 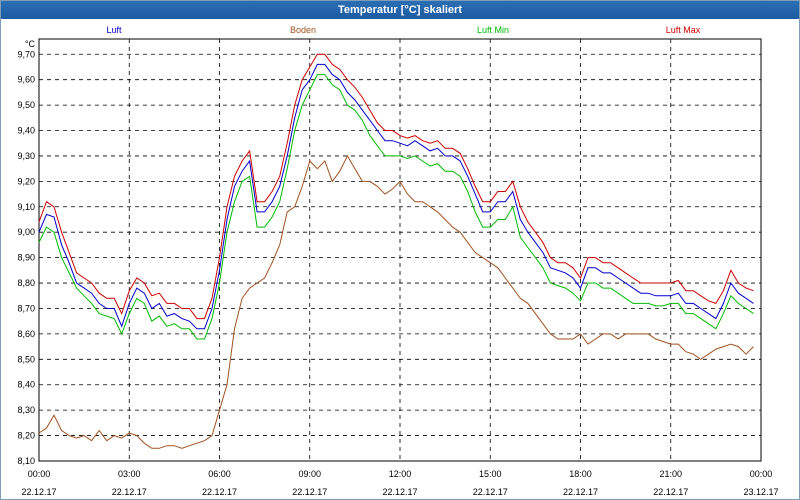 What do you see at coordinates (26, 359) in the screenshot?
I see `y-tick-label: 8,50` at bounding box center [26, 359].